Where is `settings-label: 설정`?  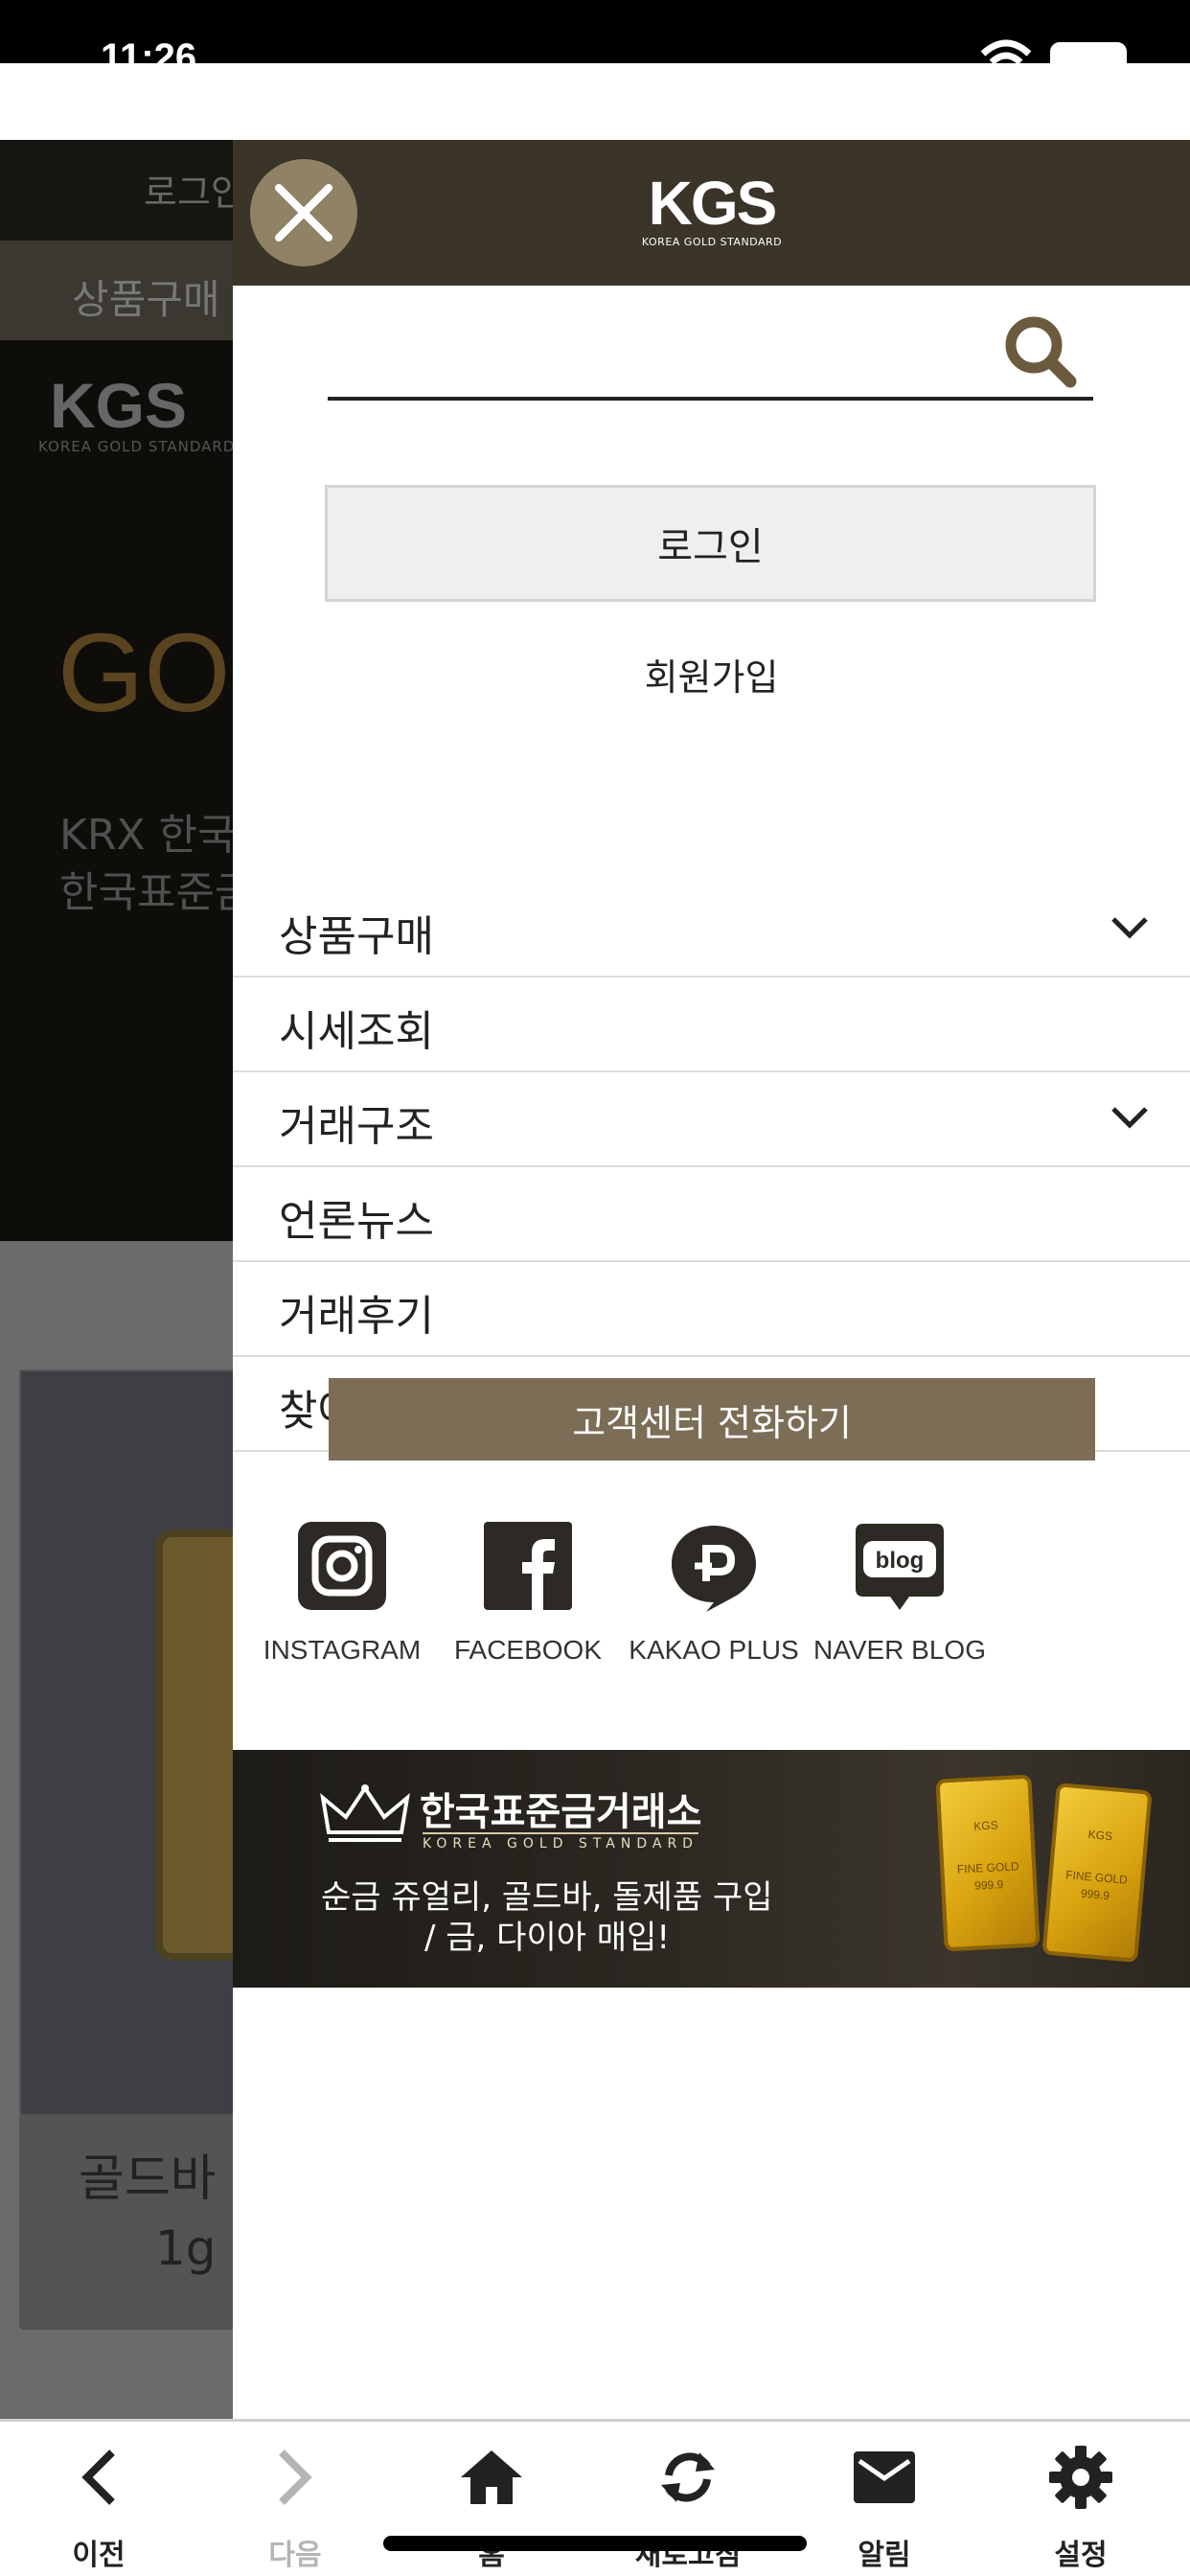 settings-label: 설정 is located at coordinates (1081, 2555).